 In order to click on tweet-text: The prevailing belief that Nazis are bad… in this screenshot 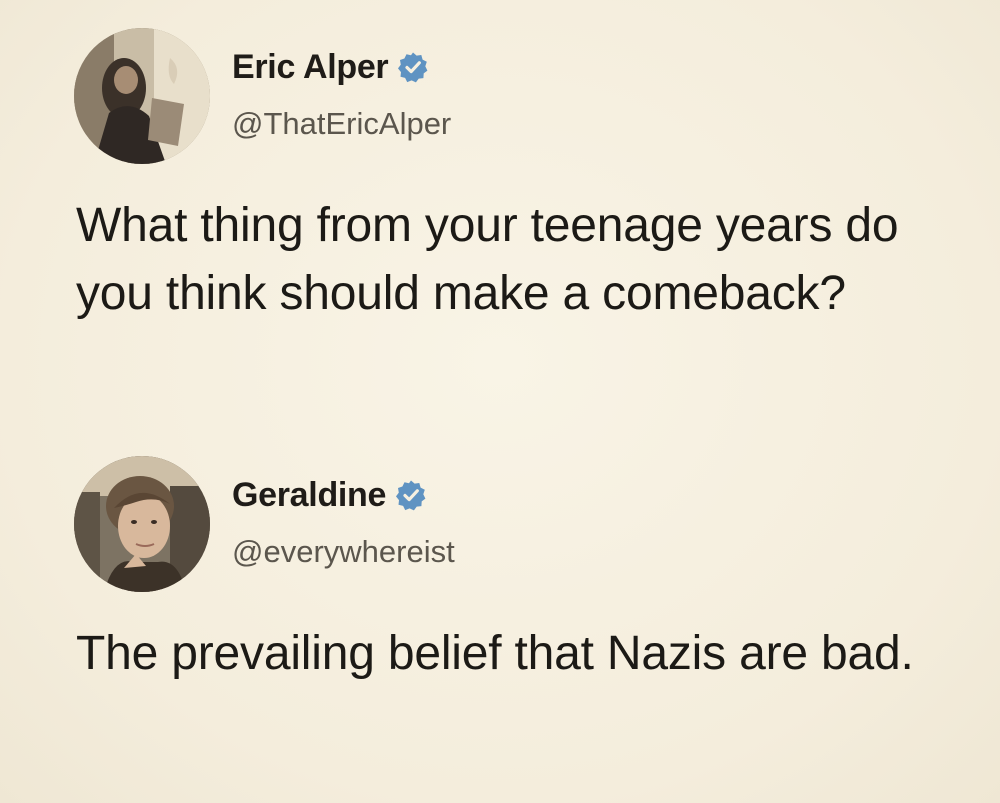, I will do `click(495, 653)`.